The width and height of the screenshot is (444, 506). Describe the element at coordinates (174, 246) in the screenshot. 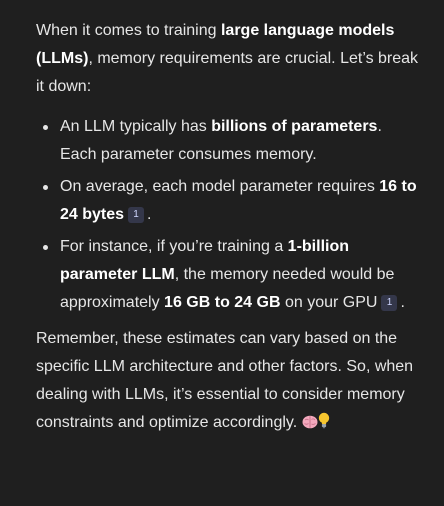

I see `bullet-text: For instance, if you’re training a` at that location.